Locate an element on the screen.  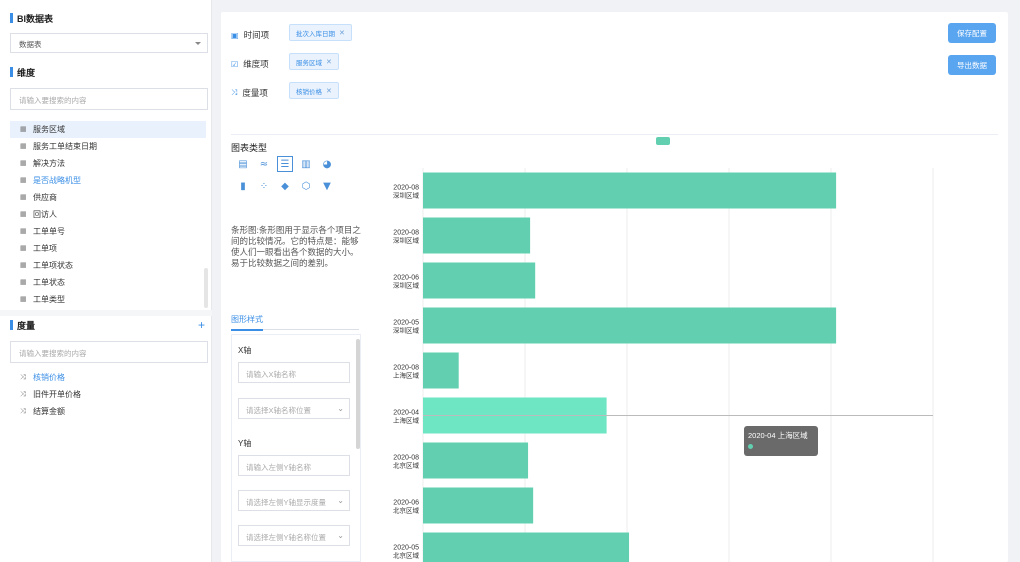
dimension-item: ▦ 工单状态 is located at coordinates (108, 282).